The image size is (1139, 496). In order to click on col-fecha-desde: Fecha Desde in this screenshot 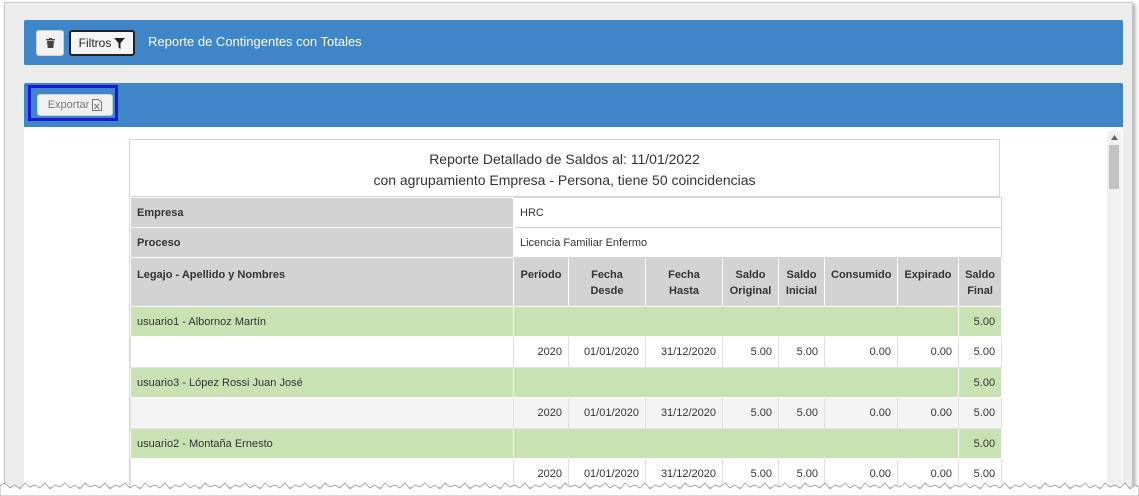, I will do `click(607, 282)`.